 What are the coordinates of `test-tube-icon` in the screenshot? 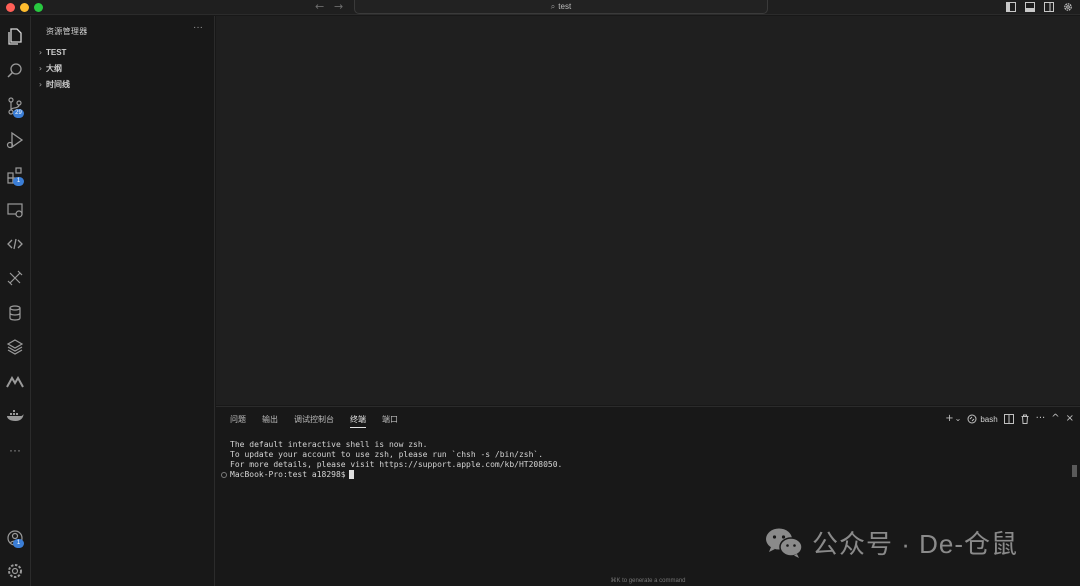 It's located at (15, 278).